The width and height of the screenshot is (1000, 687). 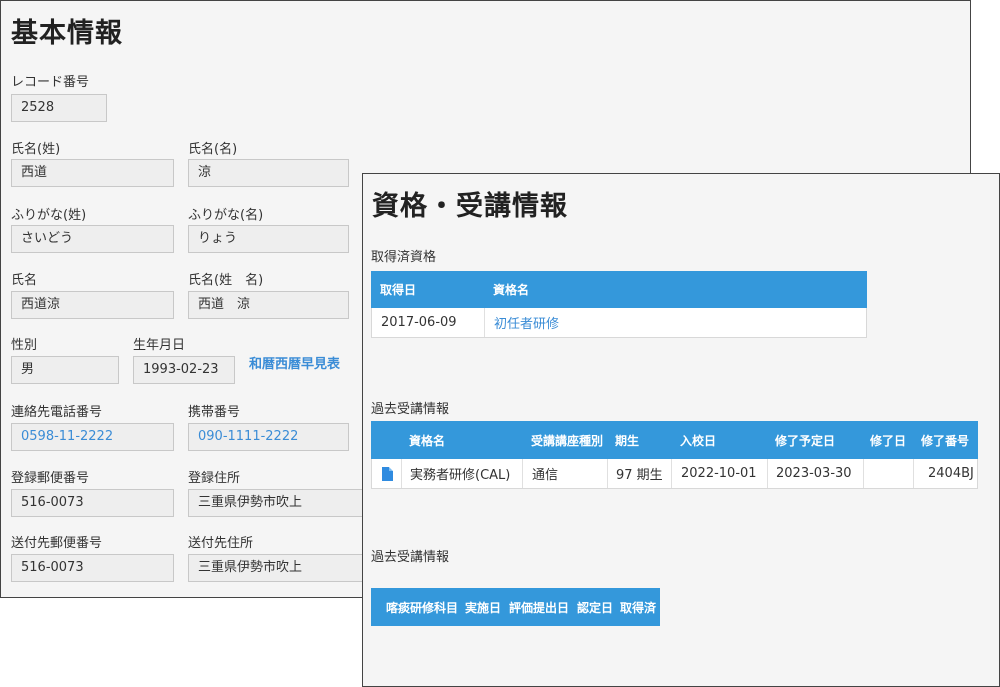 I want to click on column-header: 実施日, so click(x=483, y=607).